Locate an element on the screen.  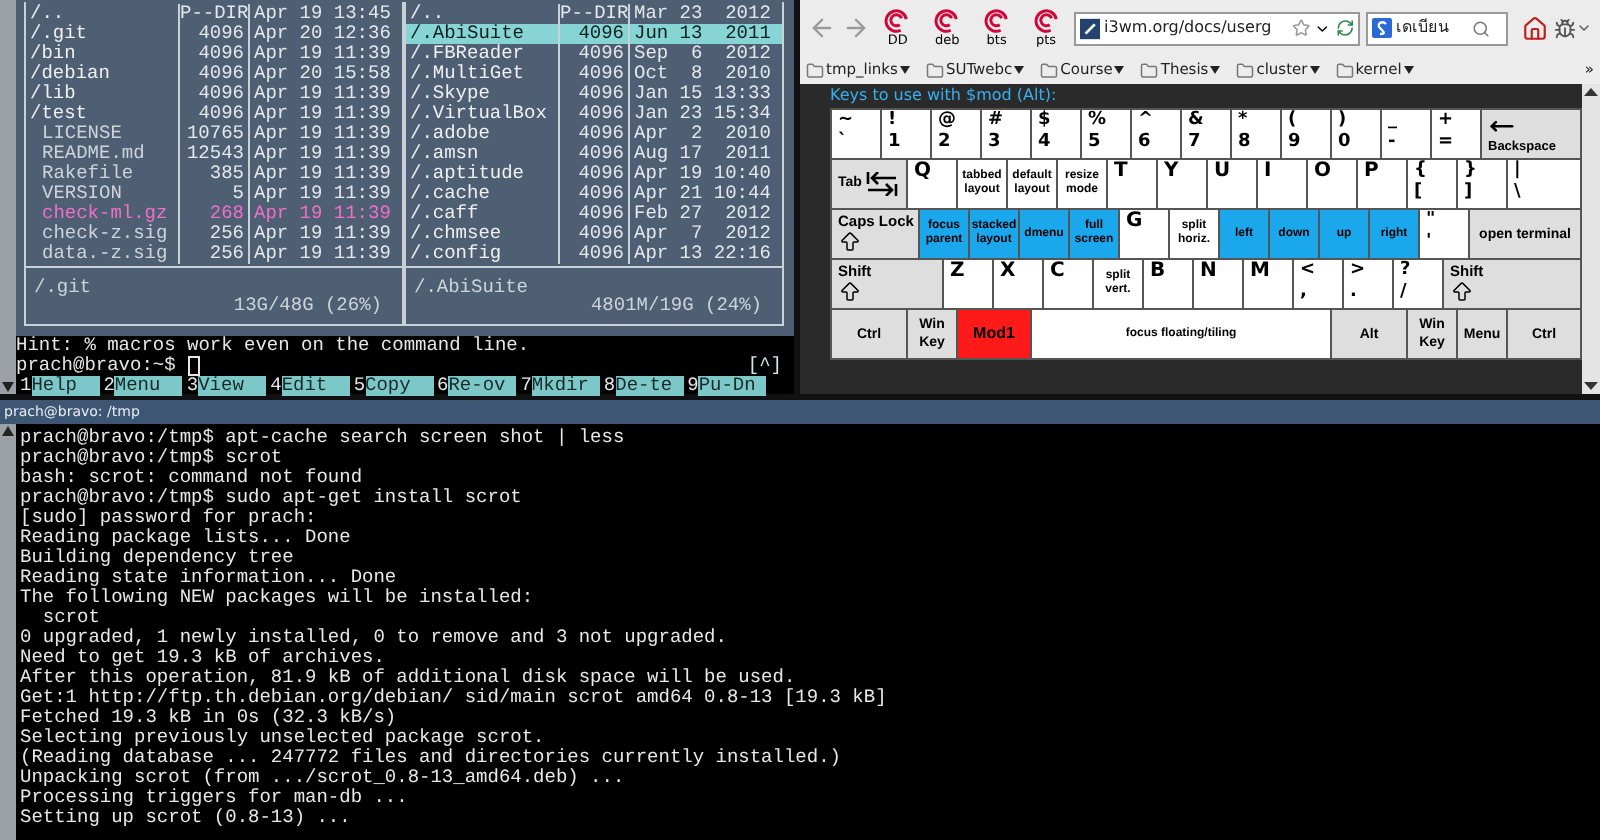
key-label: X is located at coordinates (1007, 273).